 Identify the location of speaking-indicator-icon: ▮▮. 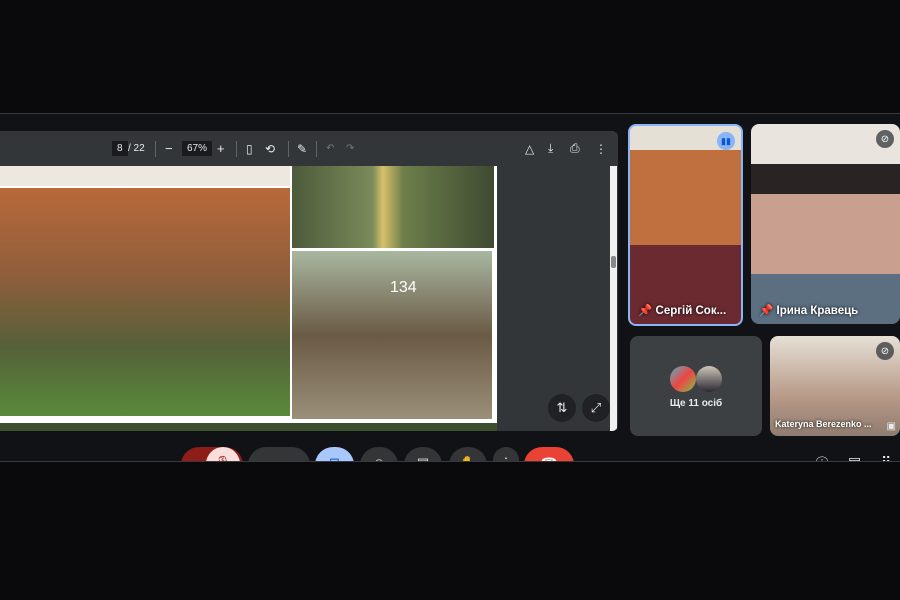
(726, 141).